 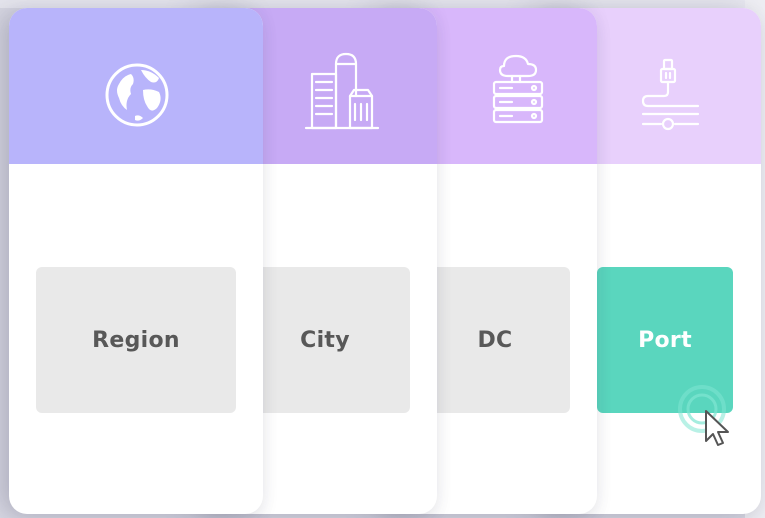 I want to click on city-buildings-icon, so click(x=342, y=91).